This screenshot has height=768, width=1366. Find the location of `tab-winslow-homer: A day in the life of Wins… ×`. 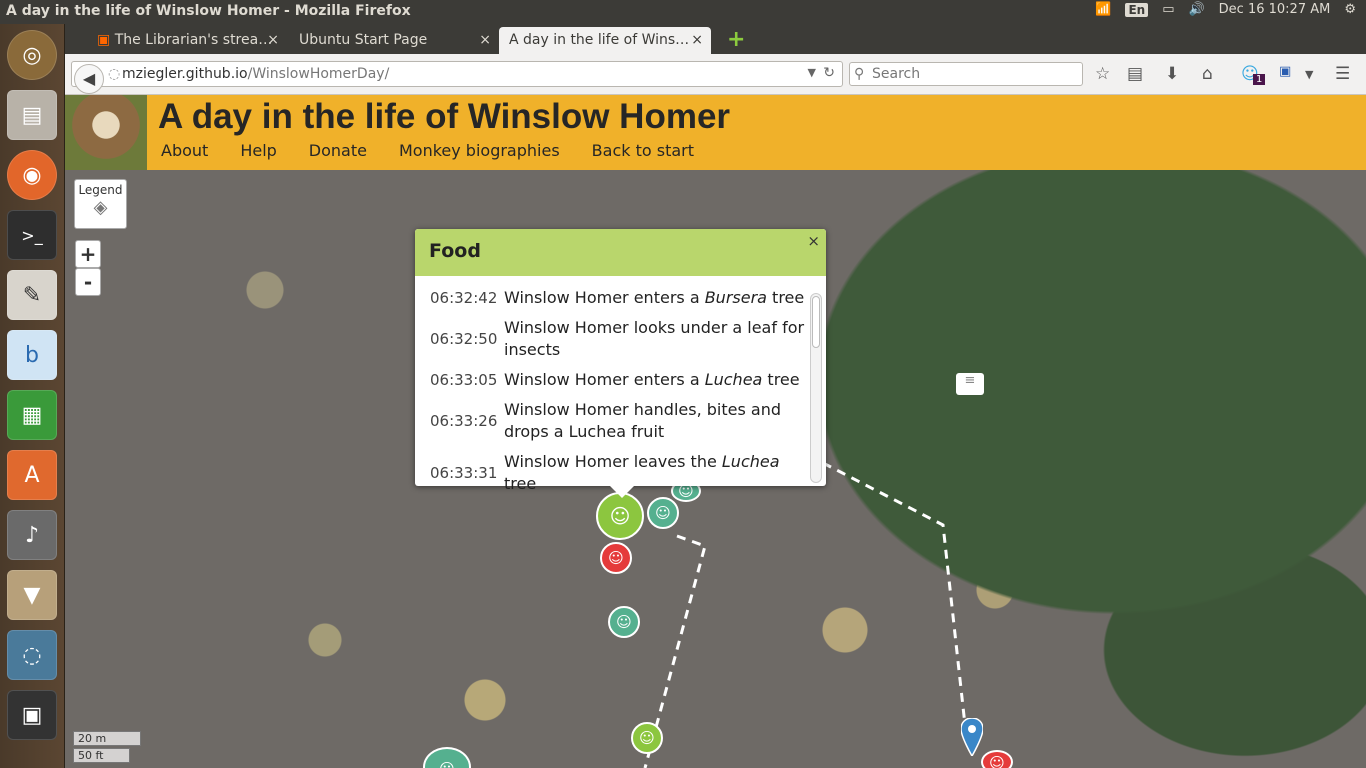

tab-winslow-homer: A day in the life of Wins… × is located at coordinates (605, 40).